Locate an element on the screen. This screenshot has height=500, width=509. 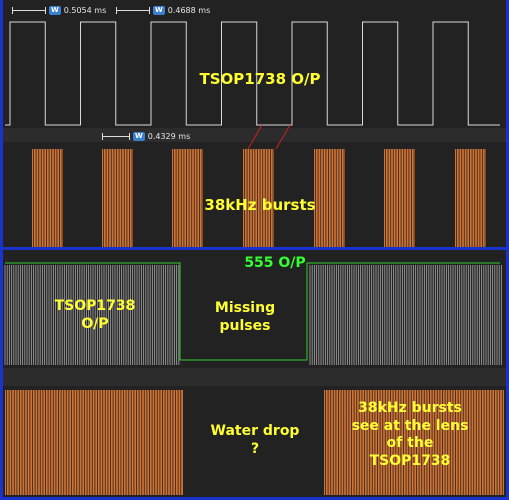
tsop-label-line2: O/P is located at coordinates (95, 323).